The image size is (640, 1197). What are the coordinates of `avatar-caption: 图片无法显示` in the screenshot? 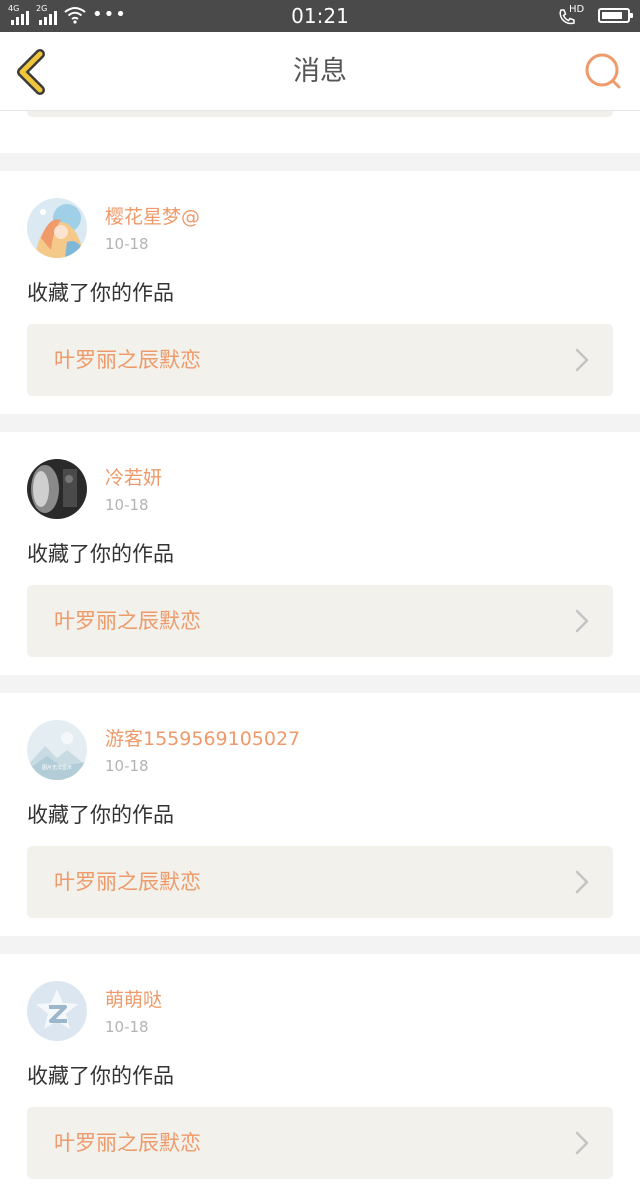 It's located at (56, 768).